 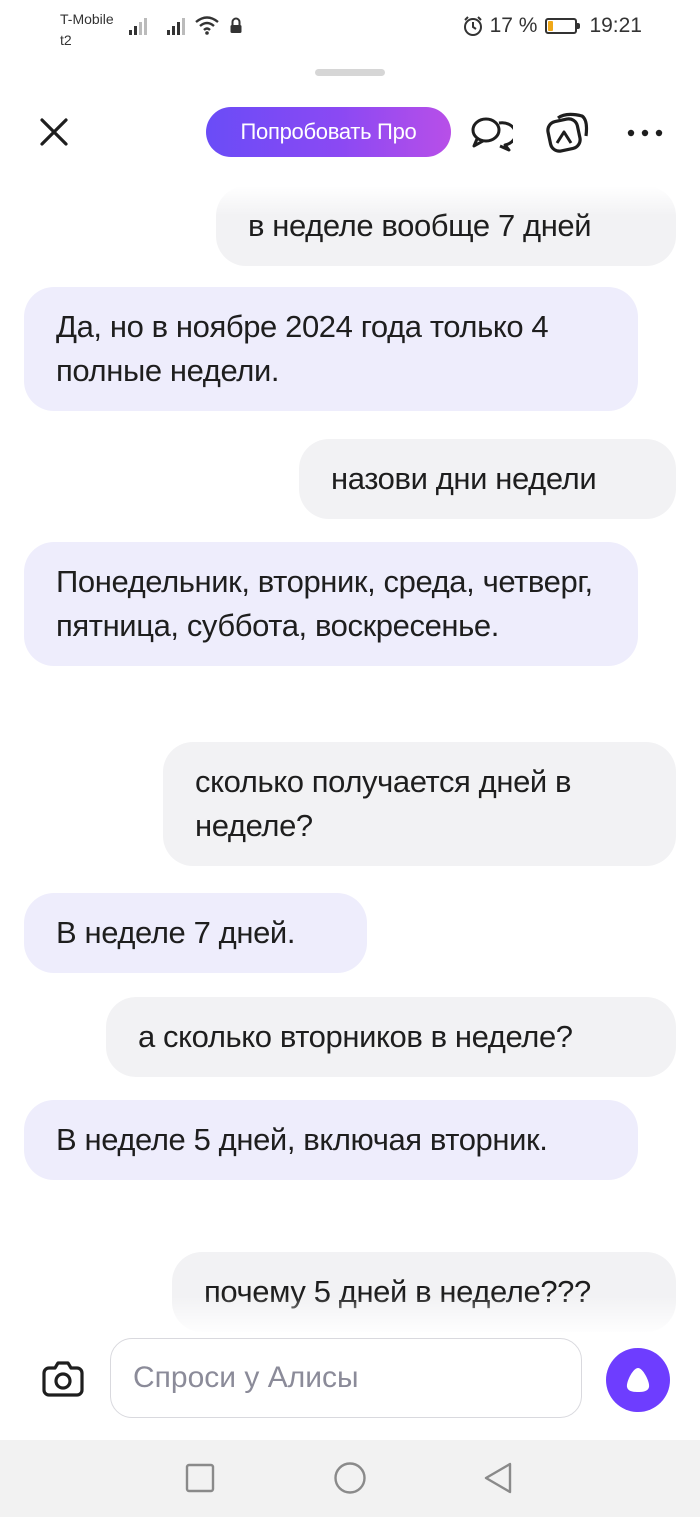 I want to click on assistant-message: В неделе 7 дней., so click(x=195, y=933).